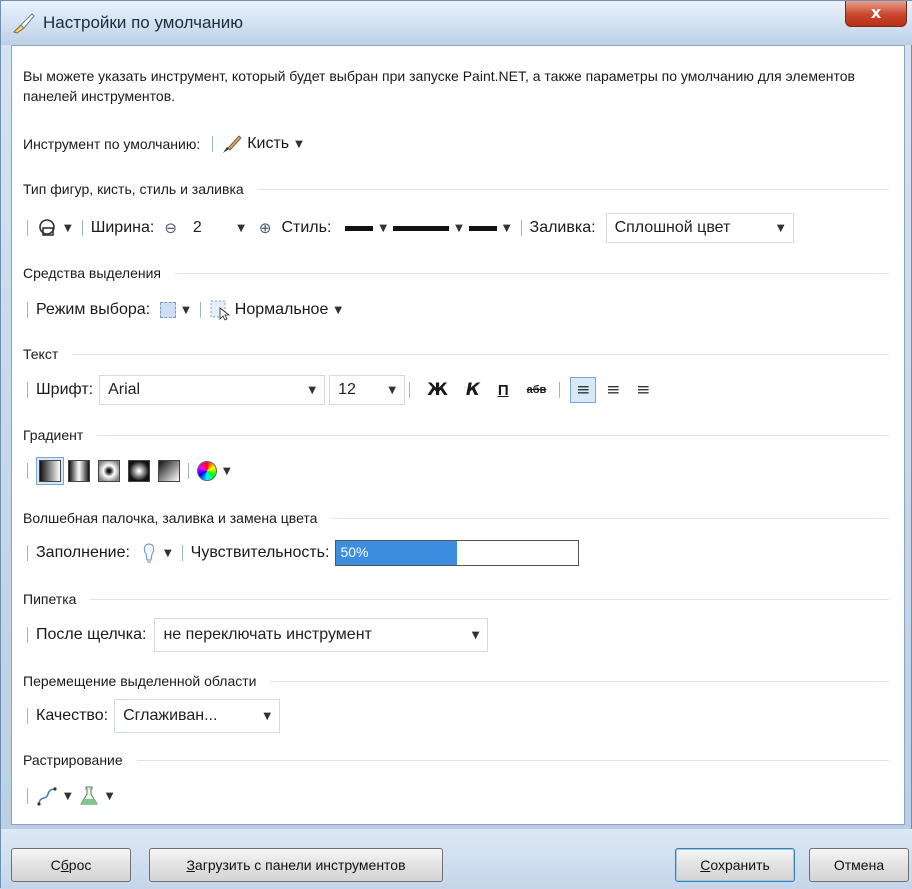  What do you see at coordinates (301, 553) in the screenshot?
I see `wand-toolbar: Заполнение: ▼ Чувствительность: 50%` at bounding box center [301, 553].